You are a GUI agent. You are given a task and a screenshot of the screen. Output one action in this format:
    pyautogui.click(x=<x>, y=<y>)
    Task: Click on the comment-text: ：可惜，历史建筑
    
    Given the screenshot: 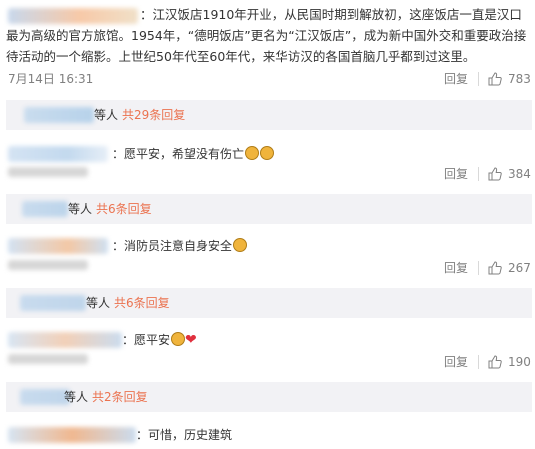 What is the action you would take?
    pyautogui.click(x=184, y=435)
    